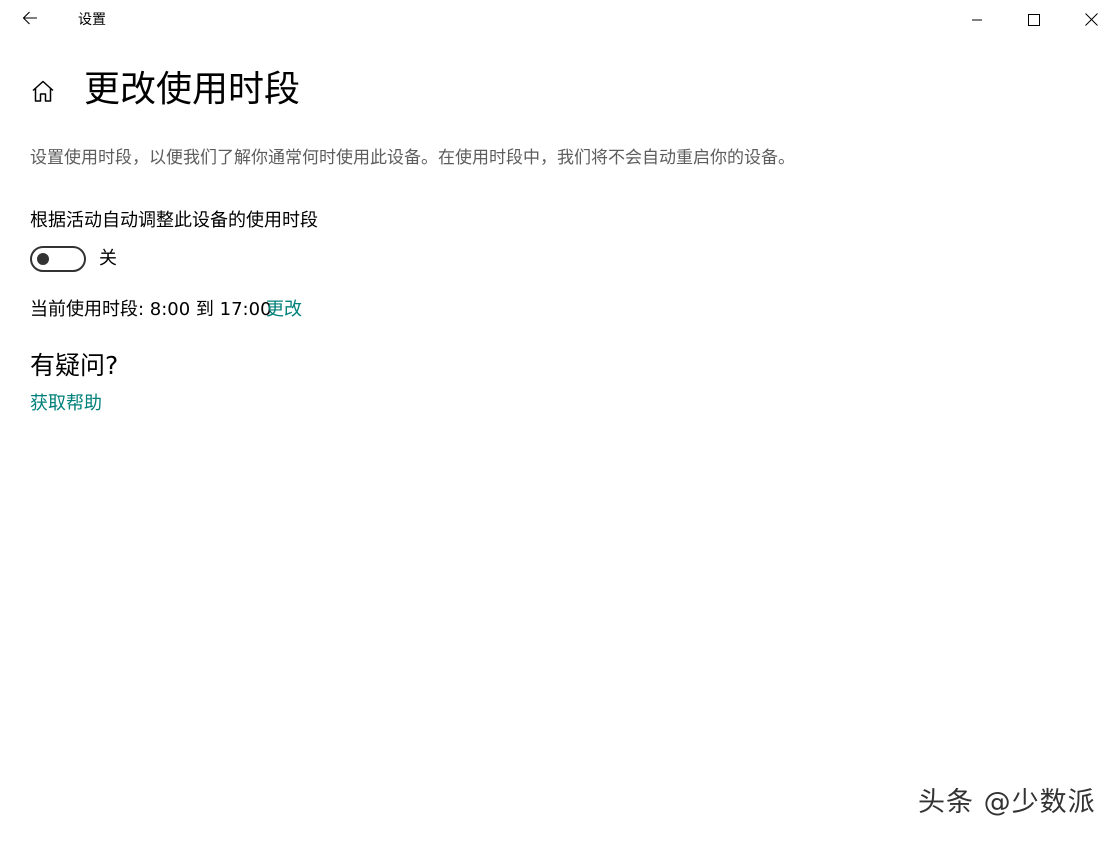 This screenshot has width=1120, height=842. I want to click on auto-adjust-toggle, so click(58, 259).